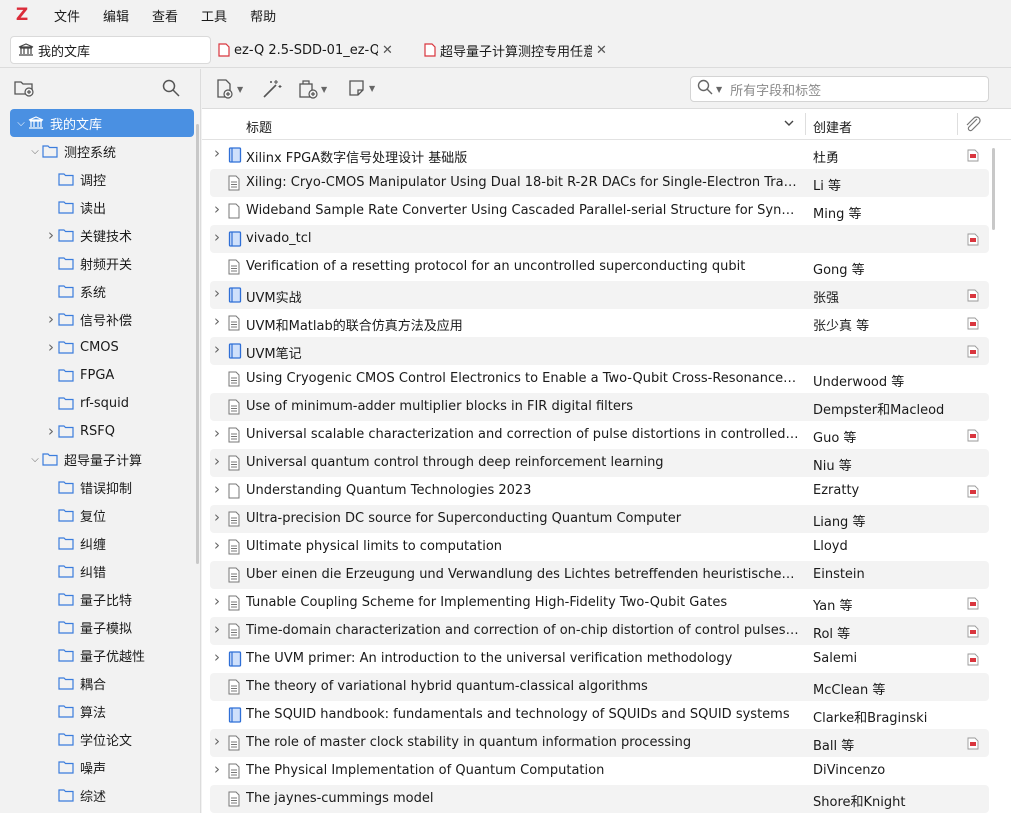 This screenshot has width=1011, height=813. I want to click on collection-item: 量子模拟, so click(98, 627).